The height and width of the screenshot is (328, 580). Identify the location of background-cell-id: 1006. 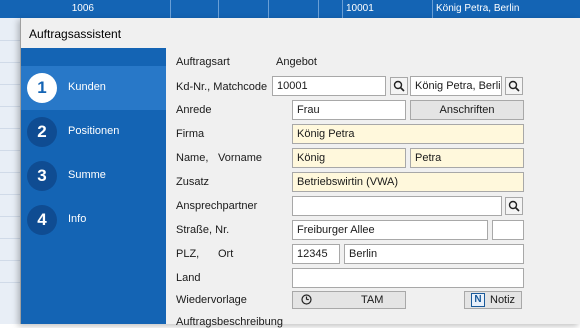
(82, 8).